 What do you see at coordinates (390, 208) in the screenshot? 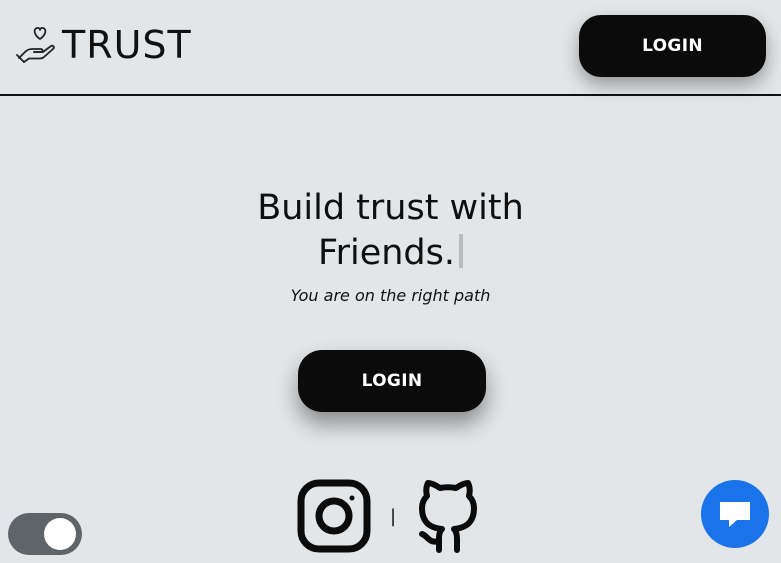
I see `hero-title-line-1: Build trust with` at bounding box center [390, 208].